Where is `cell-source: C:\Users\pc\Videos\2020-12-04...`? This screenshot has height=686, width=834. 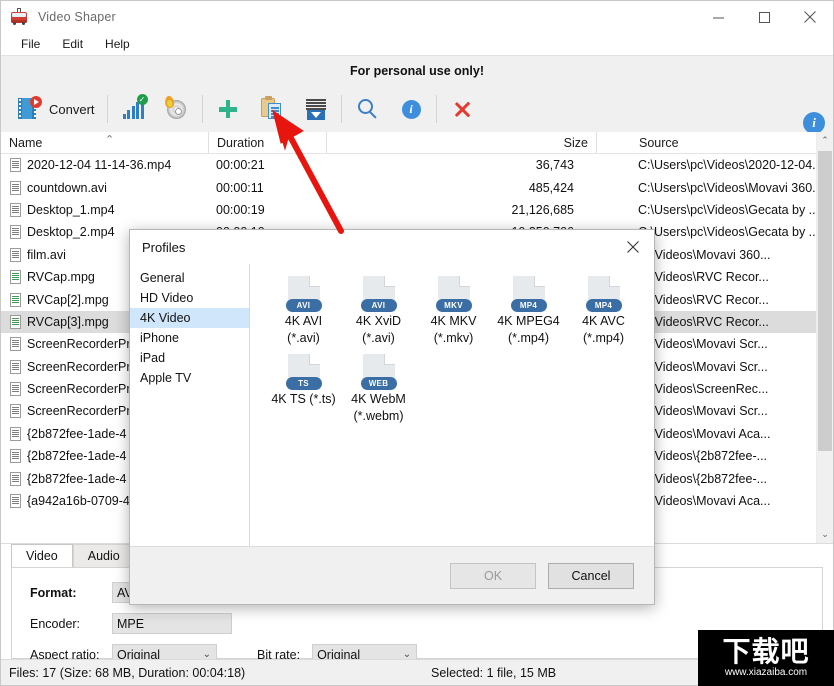 cell-source: C:\Users\pc\Videos\2020-12-04... is located at coordinates (727, 165).